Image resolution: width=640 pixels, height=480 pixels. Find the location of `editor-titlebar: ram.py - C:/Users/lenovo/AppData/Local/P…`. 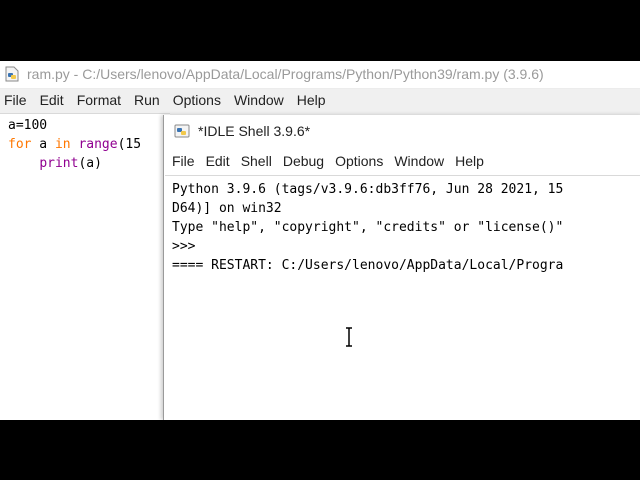

editor-titlebar: ram.py - C:/Users/lenovo/AppData/Local/P… is located at coordinates (320, 75).